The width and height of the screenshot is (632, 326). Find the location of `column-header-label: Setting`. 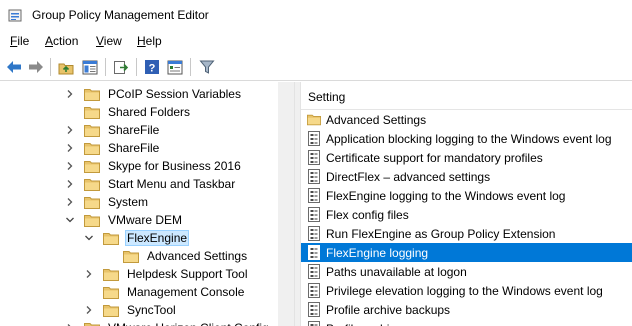

column-header-label: Setting is located at coordinates (327, 97).